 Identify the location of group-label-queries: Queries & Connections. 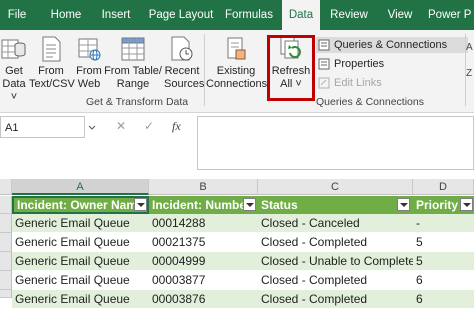
(370, 102).